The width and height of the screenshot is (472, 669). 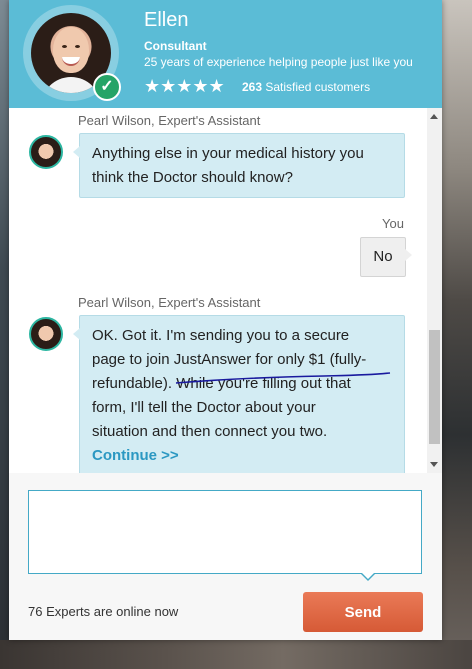 What do you see at coordinates (107, 87) in the screenshot?
I see `verified-check-icon: ✓` at bounding box center [107, 87].